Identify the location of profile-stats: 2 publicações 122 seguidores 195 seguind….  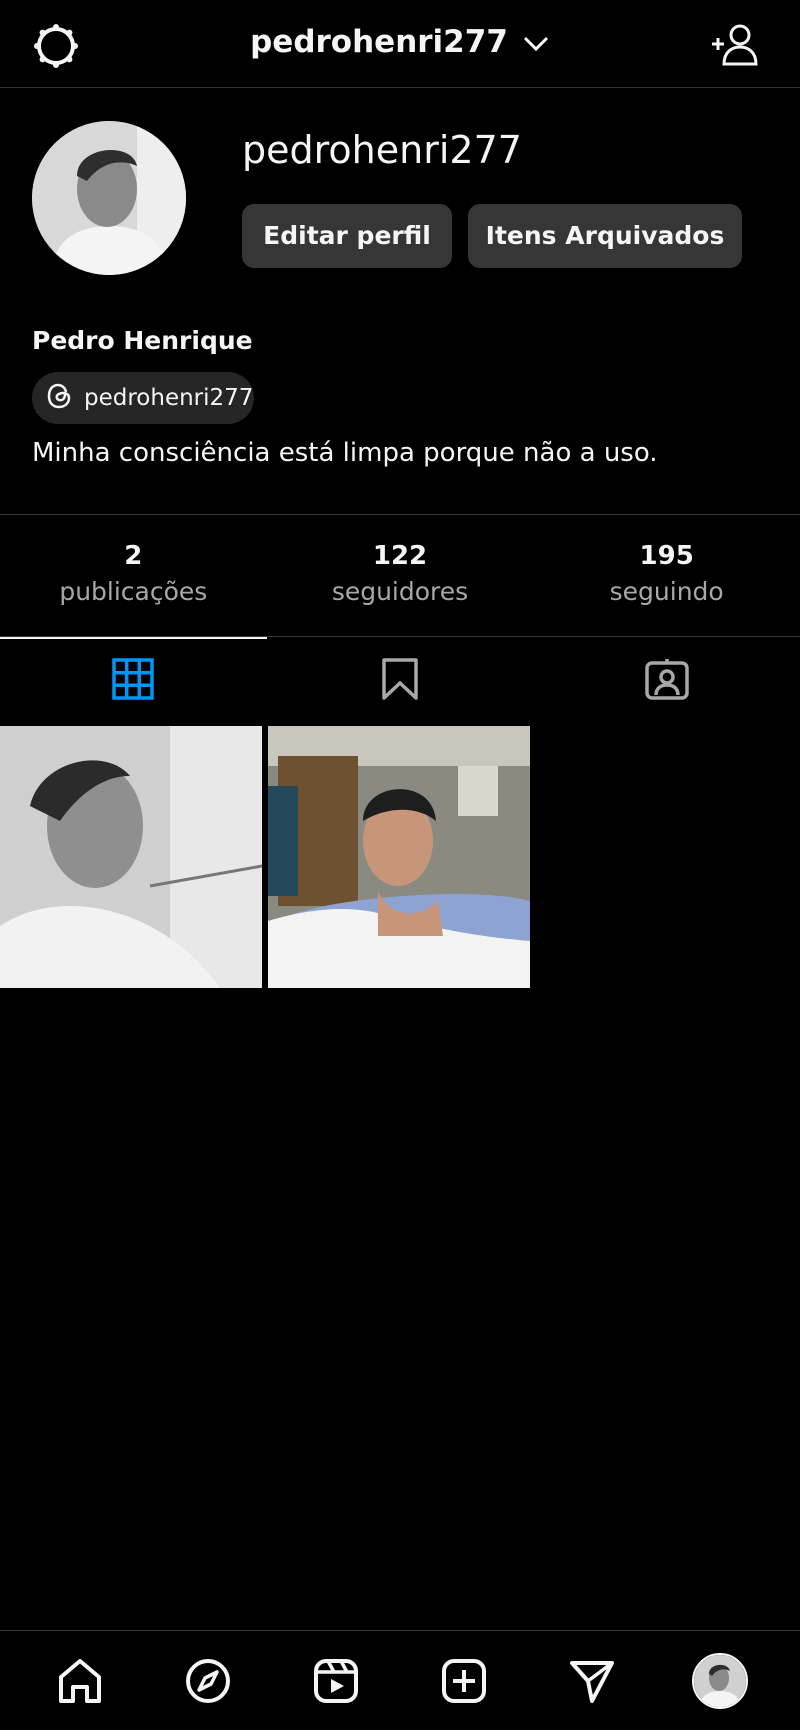
(400, 575).